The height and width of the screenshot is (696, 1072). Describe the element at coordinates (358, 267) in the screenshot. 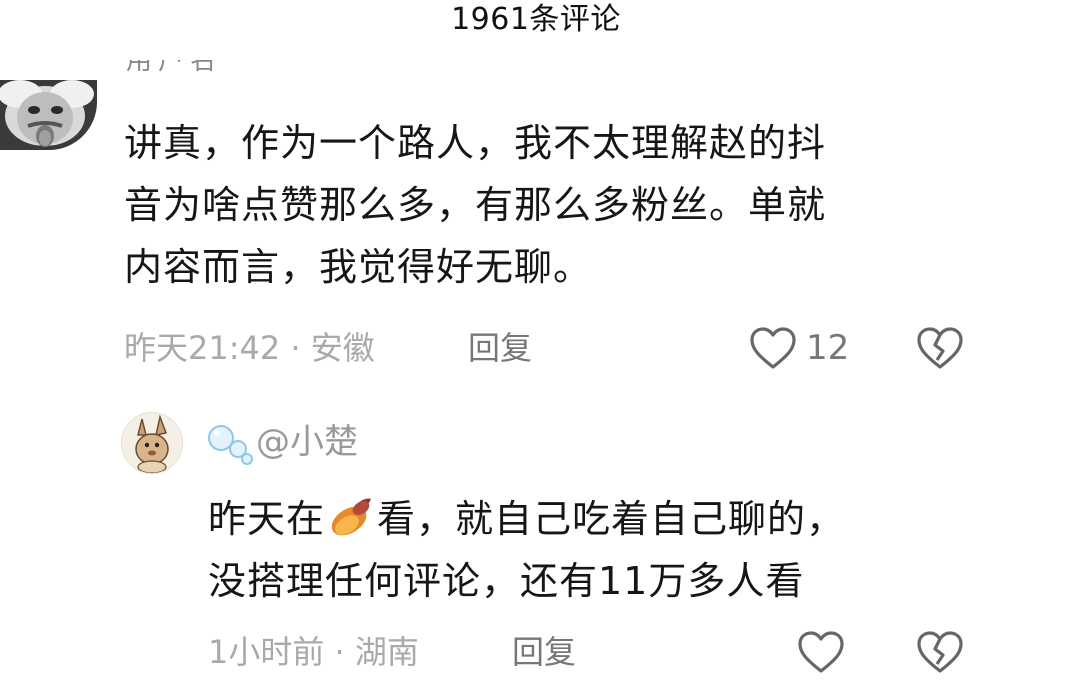

I see `comment-line: 内容而言，我觉得好无聊。` at that location.